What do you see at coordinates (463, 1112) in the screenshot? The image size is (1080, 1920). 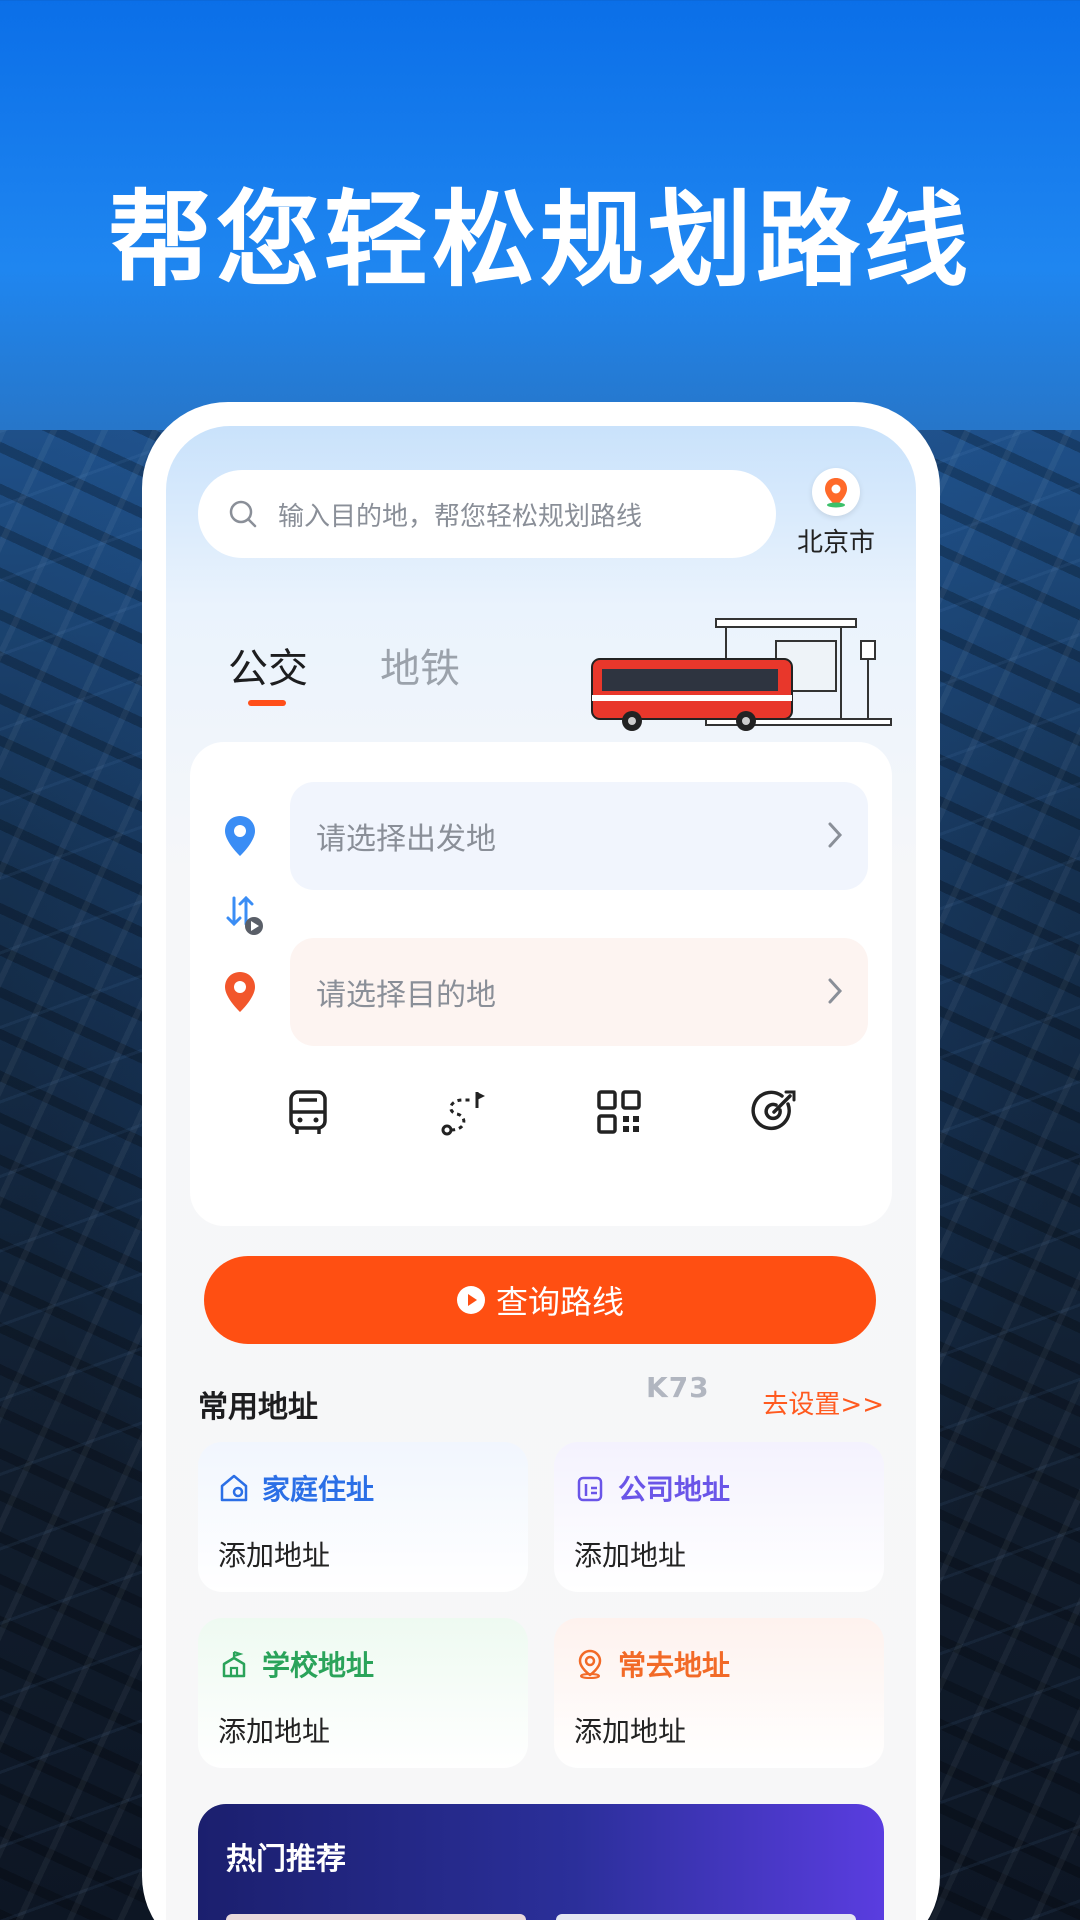 I see `route-icon` at bounding box center [463, 1112].